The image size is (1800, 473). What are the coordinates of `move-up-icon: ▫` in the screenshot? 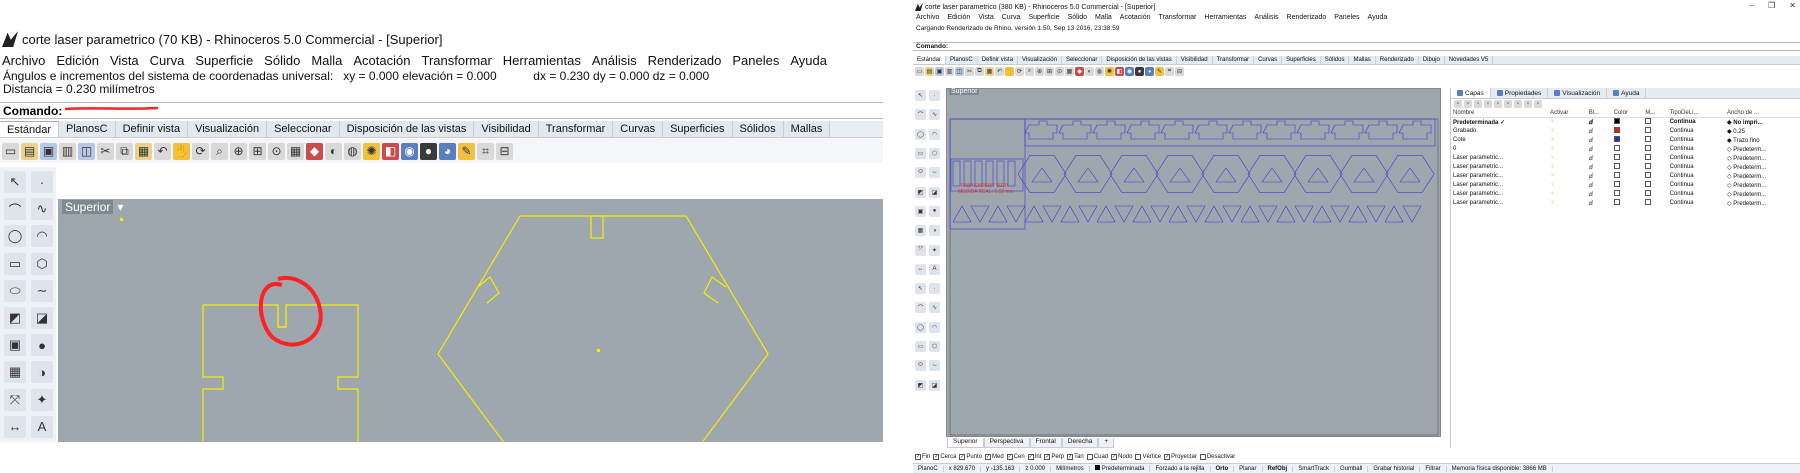 It's located at (1488, 104).